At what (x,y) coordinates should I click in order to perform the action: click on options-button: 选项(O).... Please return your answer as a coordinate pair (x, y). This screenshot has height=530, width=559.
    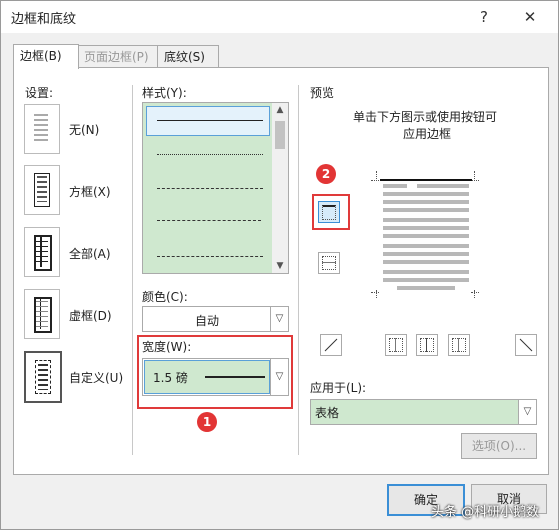
    Looking at the image, I should click on (499, 446).